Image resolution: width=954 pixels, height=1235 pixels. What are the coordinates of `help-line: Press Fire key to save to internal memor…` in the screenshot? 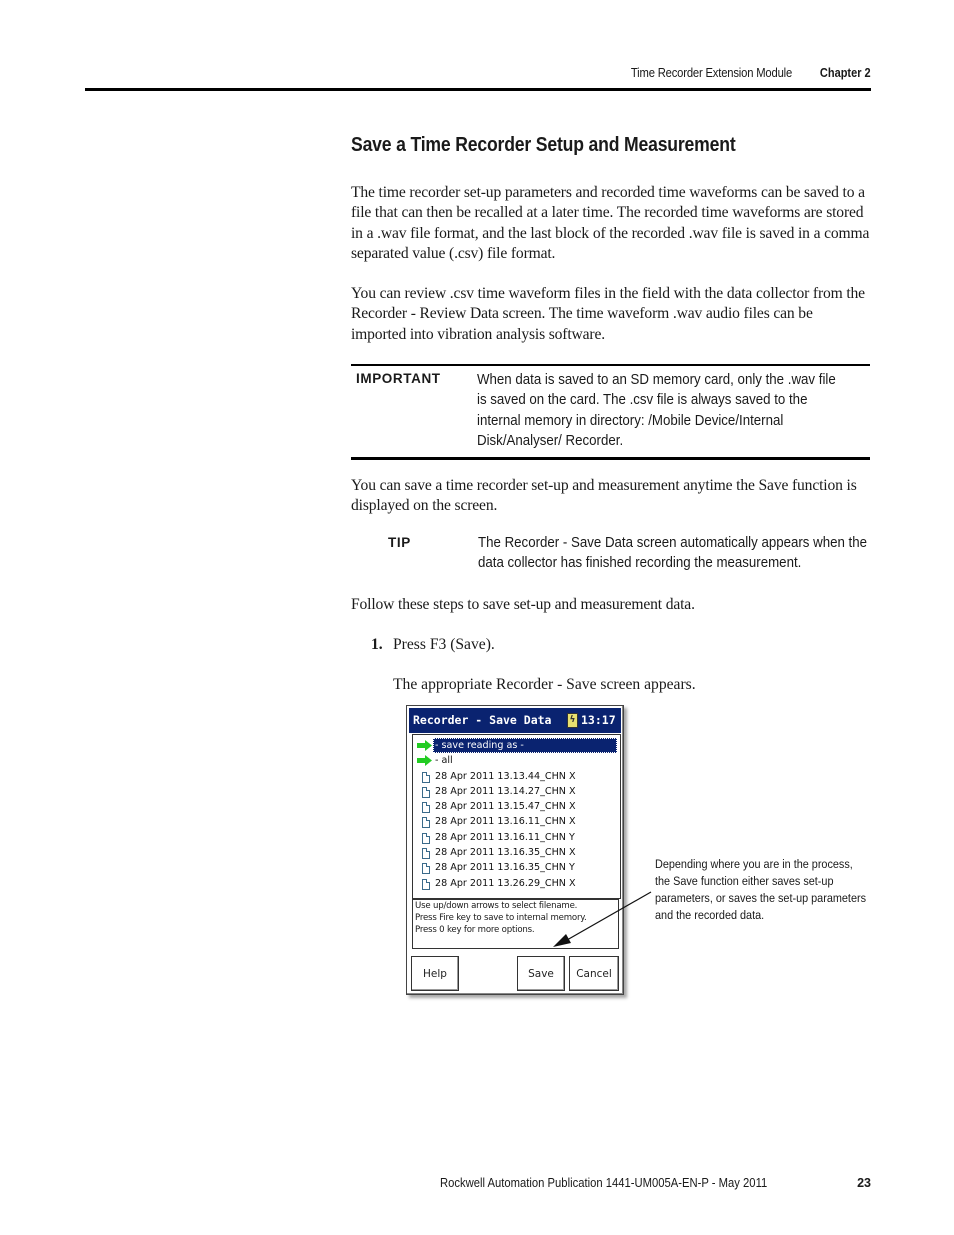 It's located at (501, 917).